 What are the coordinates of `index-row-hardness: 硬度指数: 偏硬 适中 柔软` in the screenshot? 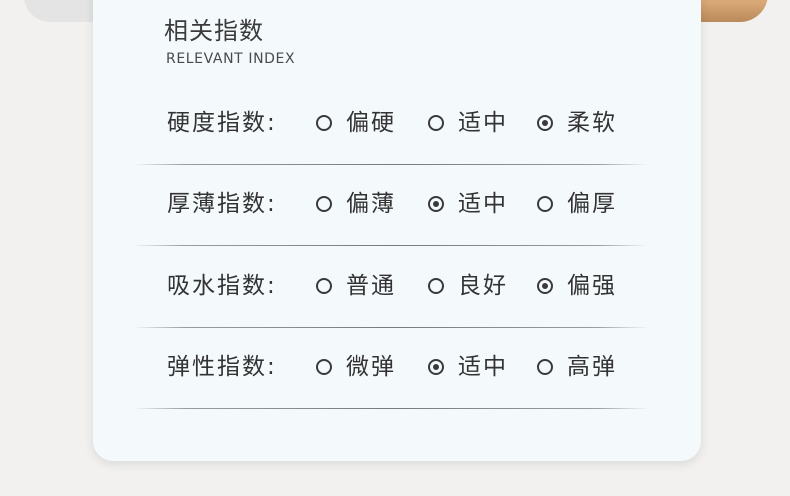 It's located at (395, 123).